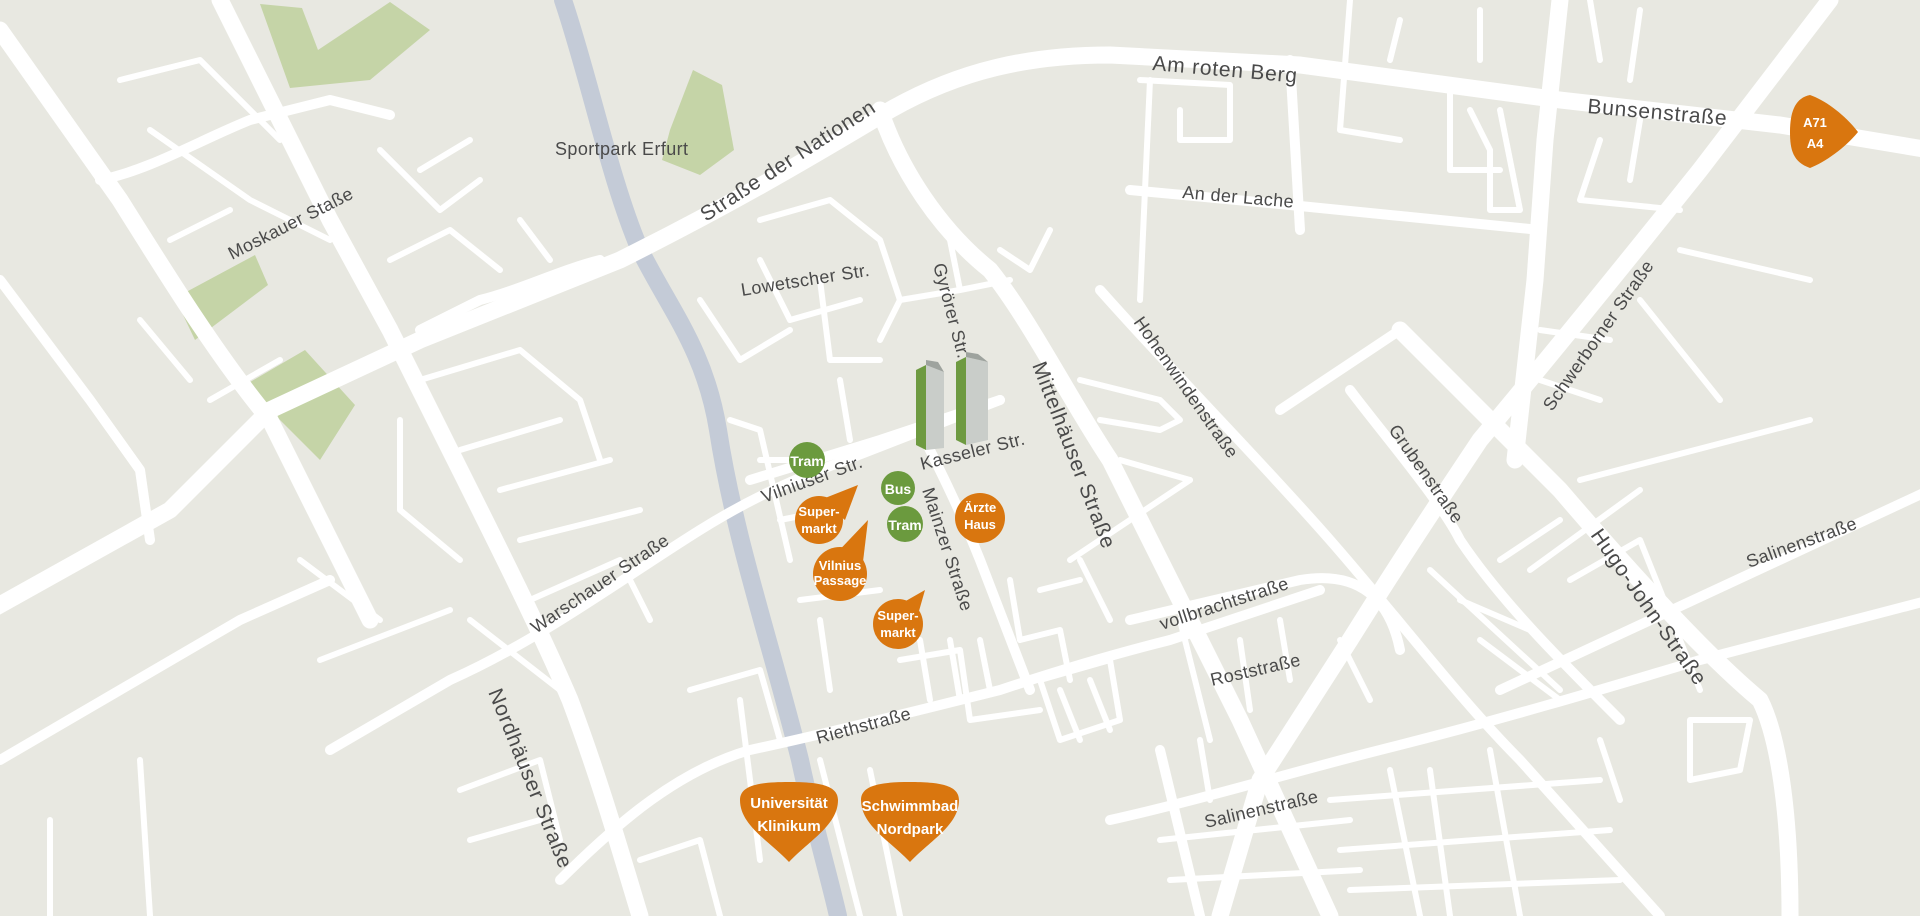  Describe the element at coordinates (1658, 112) in the screenshot. I see `label-bunsenstrasse: Bunsenstraße` at that location.